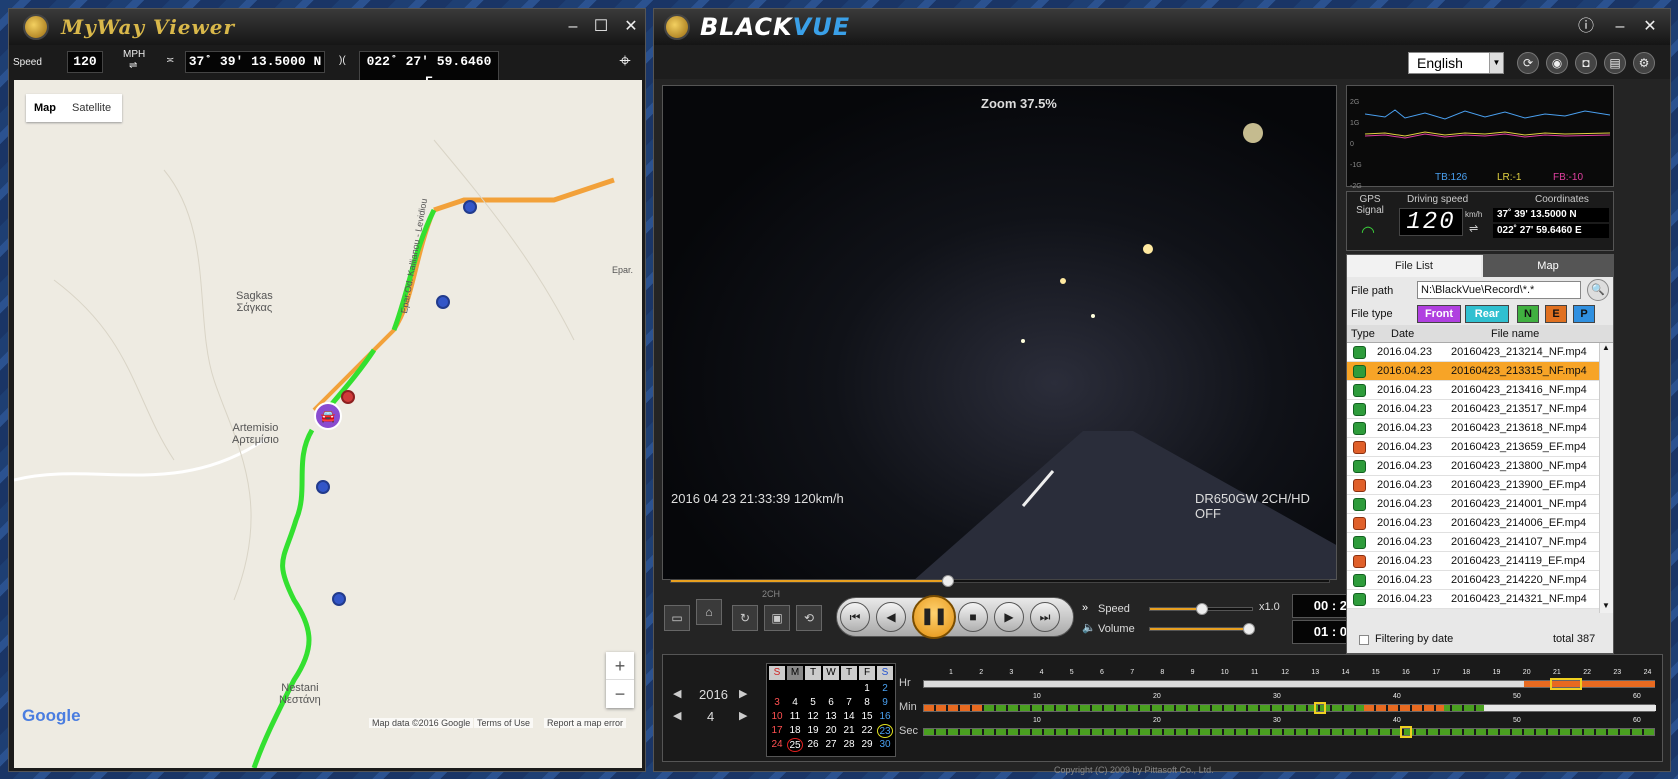 The image size is (1678, 779). What do you see at coordinates (1473, 447) in the screenshot?
I see `file-row: 2016.04.23 20160423_213659_EF.mp4` at bounding box center [1473, 447].